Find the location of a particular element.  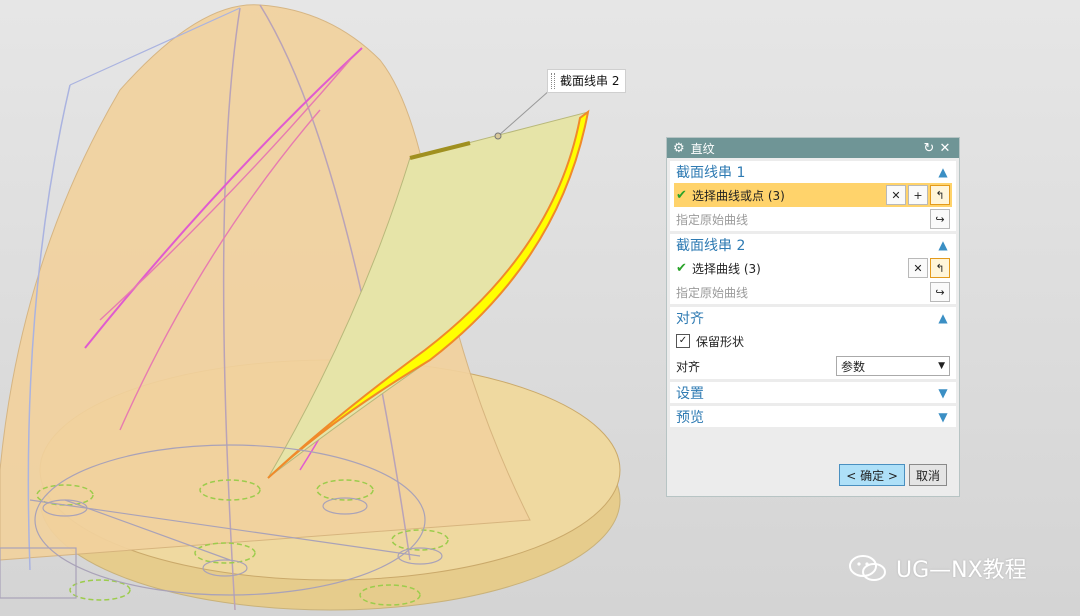

section-string-2-header: 截面线串 2 ▲ is located at coordinates (813, 245).